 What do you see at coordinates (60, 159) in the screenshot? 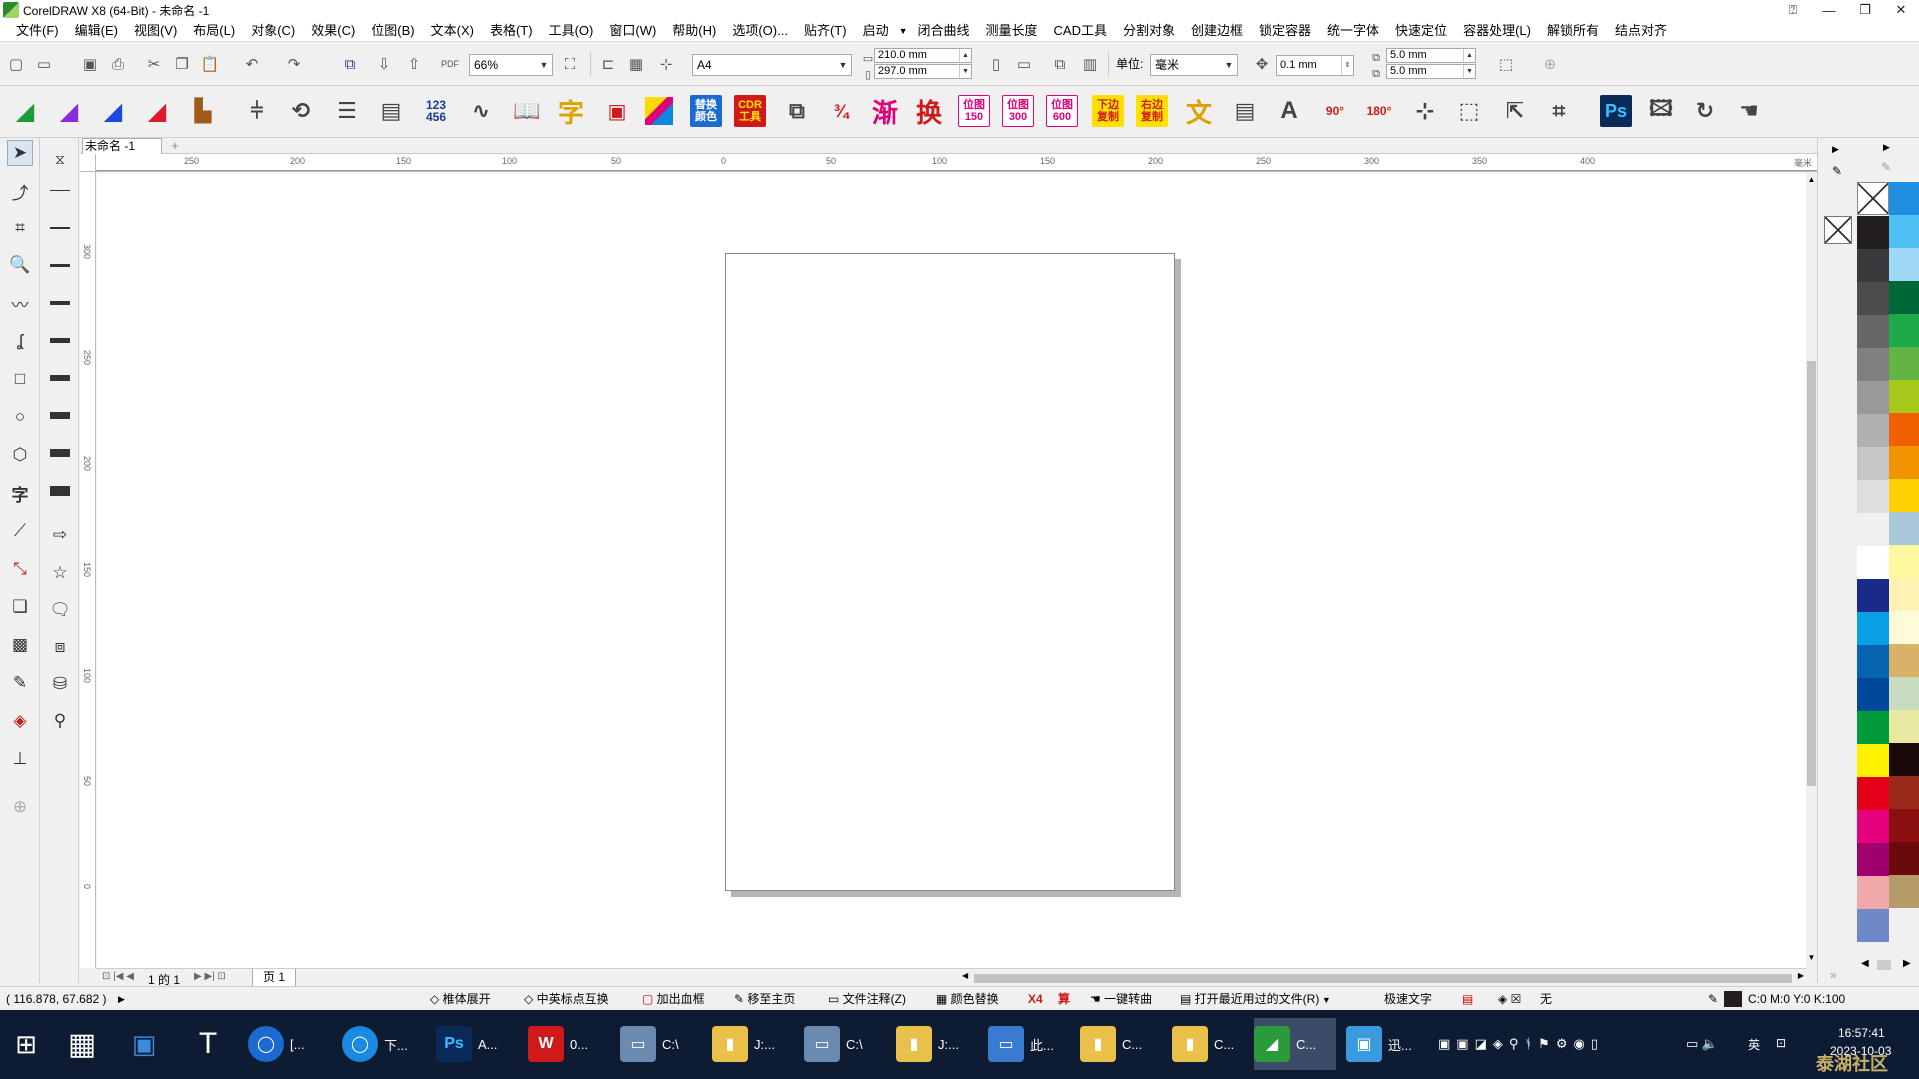
I see `hourglass-icon: ⧖` at bounding box center [60, 159].